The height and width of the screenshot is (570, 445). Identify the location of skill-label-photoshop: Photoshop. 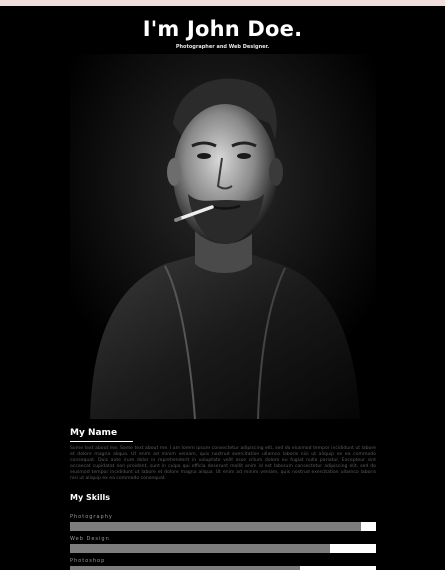
(88, 561).